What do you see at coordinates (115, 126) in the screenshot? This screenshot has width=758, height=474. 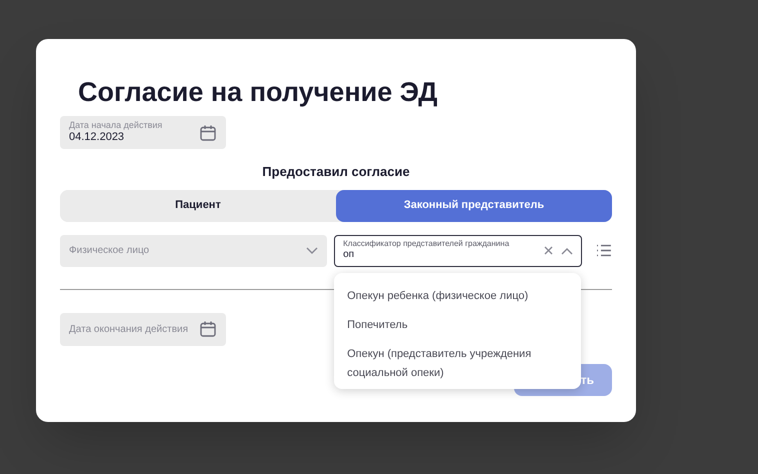 I see `field-label: Дата начала действия` at bounding box center [115, 126].